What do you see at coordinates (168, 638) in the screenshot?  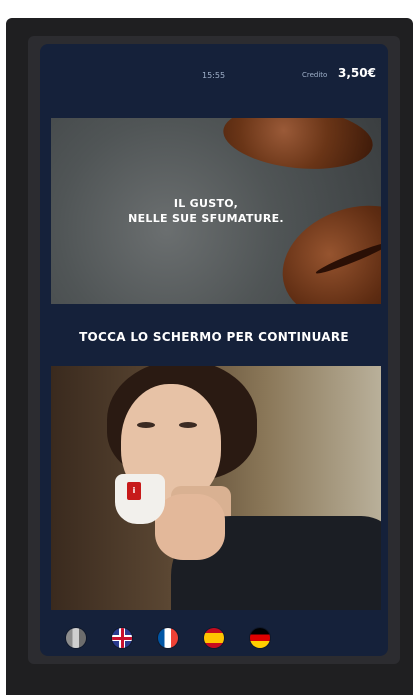 I see `french-flag-icon` at bounding box center [168, 638].